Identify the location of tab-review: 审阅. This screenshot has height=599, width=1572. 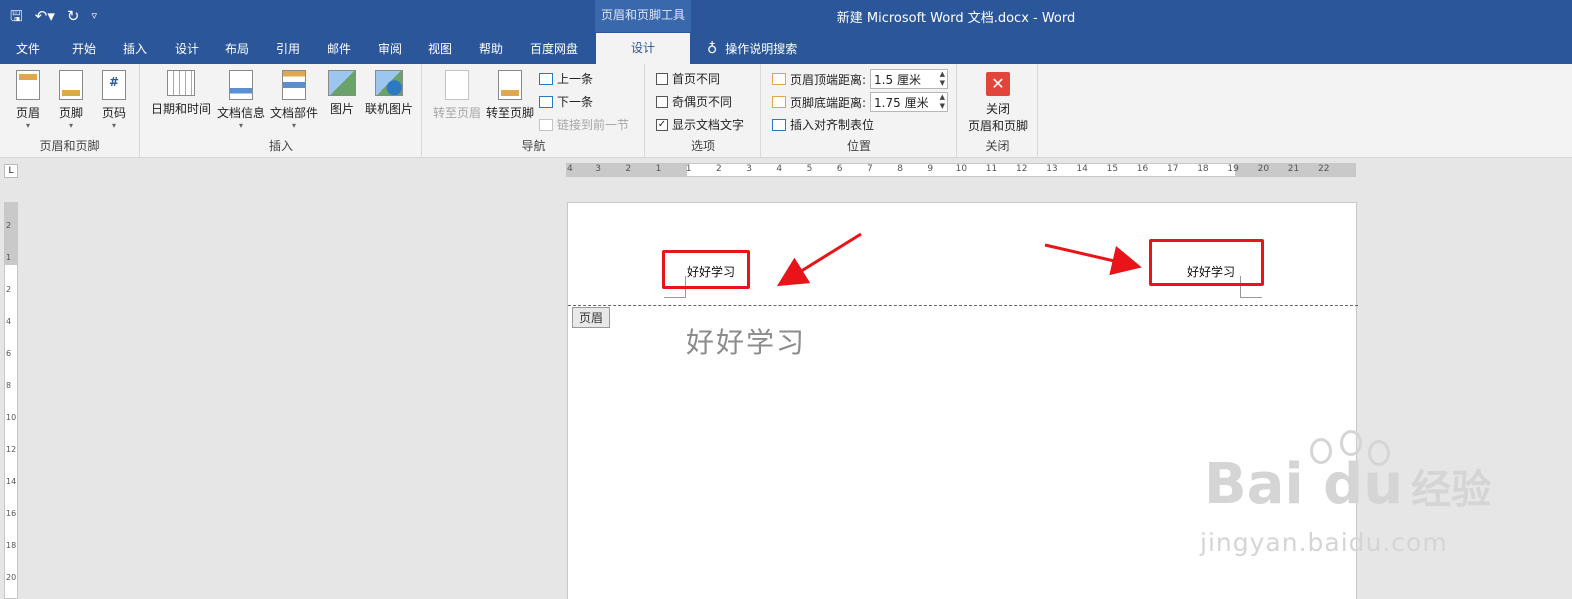
(390, 48).